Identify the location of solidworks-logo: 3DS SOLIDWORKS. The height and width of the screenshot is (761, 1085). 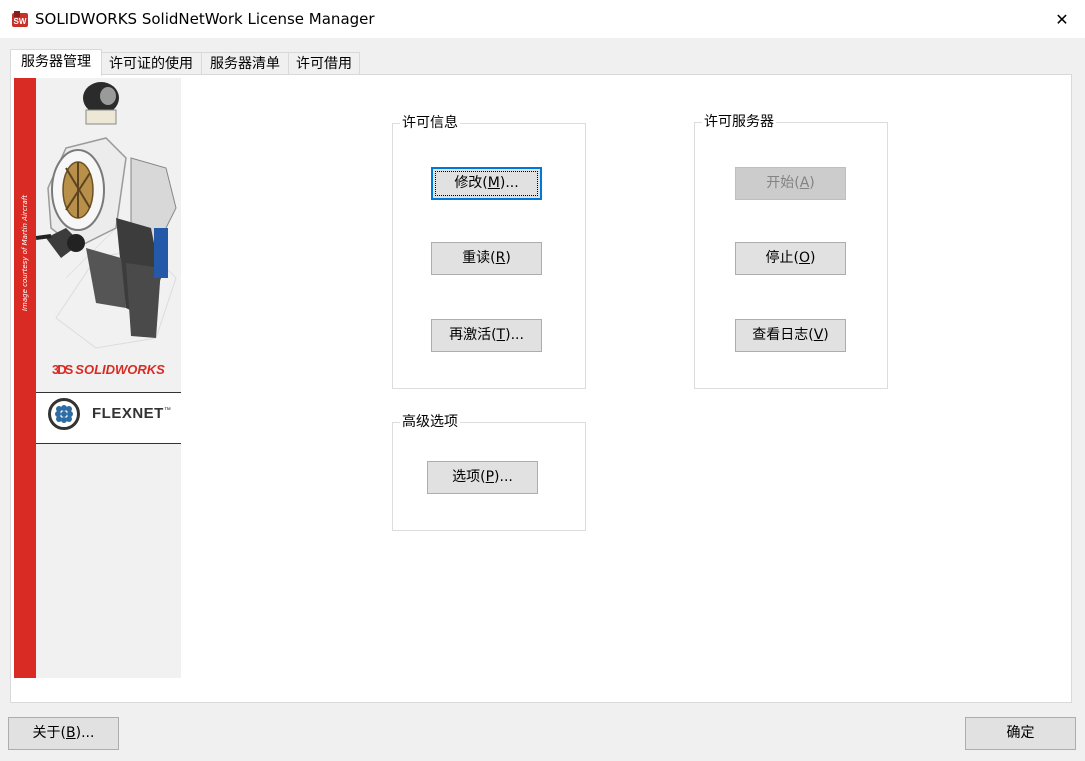
(108, 369).